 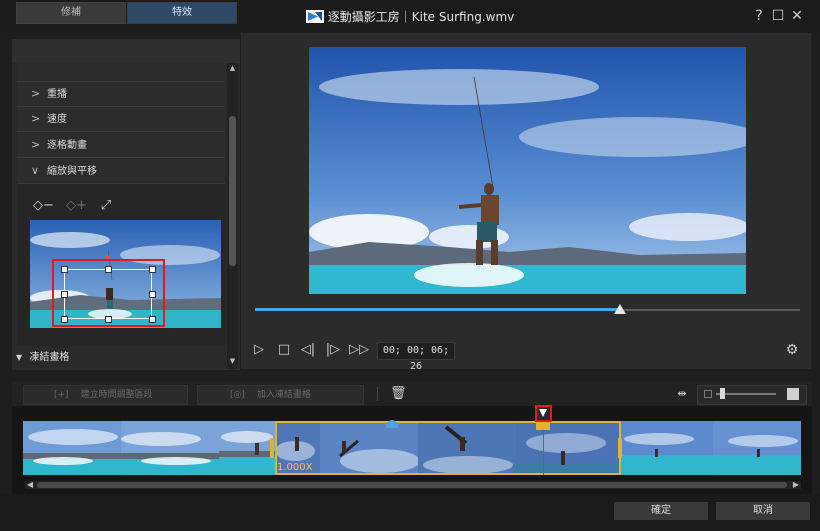 What do you see at coordinates (119, 358) in the screenshot?
I see `freeze-frame-section: ▼ 凍結畫格` at bounding box center [119, 358].